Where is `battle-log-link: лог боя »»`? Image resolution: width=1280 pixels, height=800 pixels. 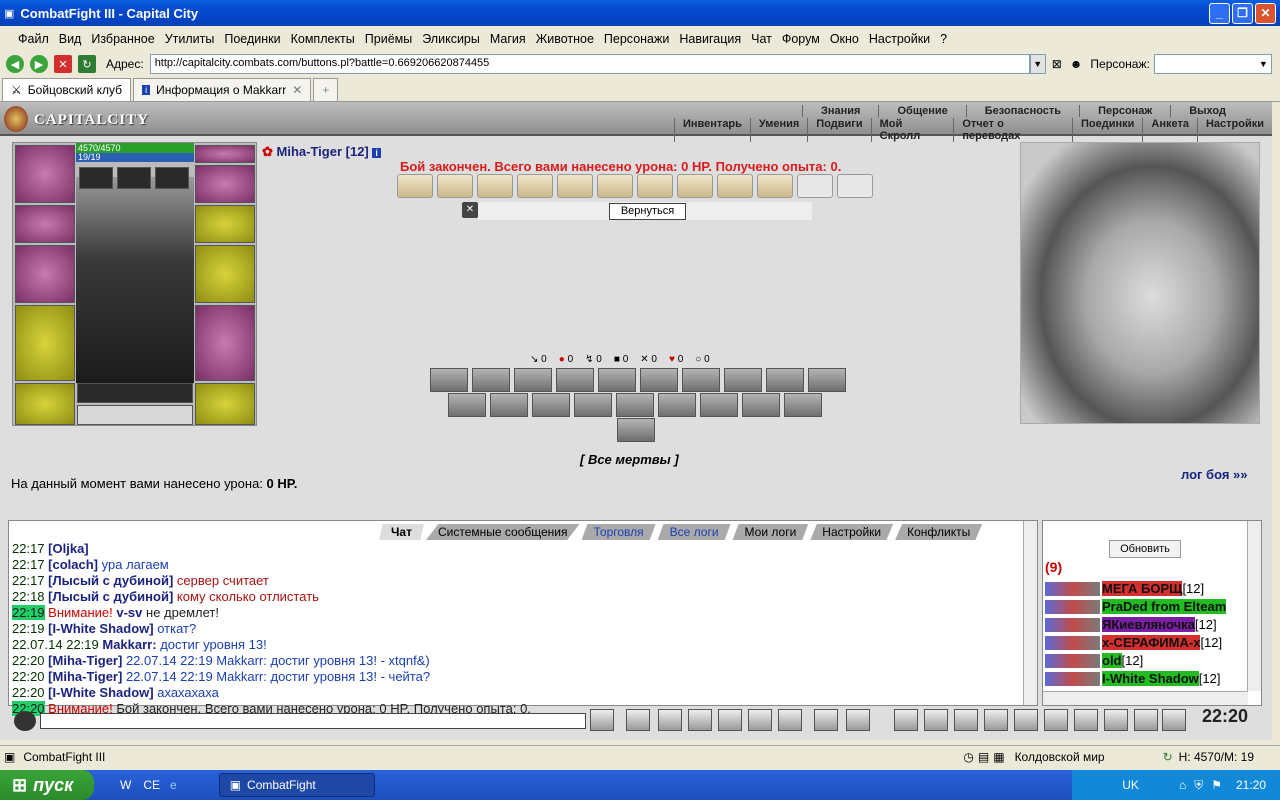
battle-log-link: лог боя »» is located at coordinates (1214, 474).